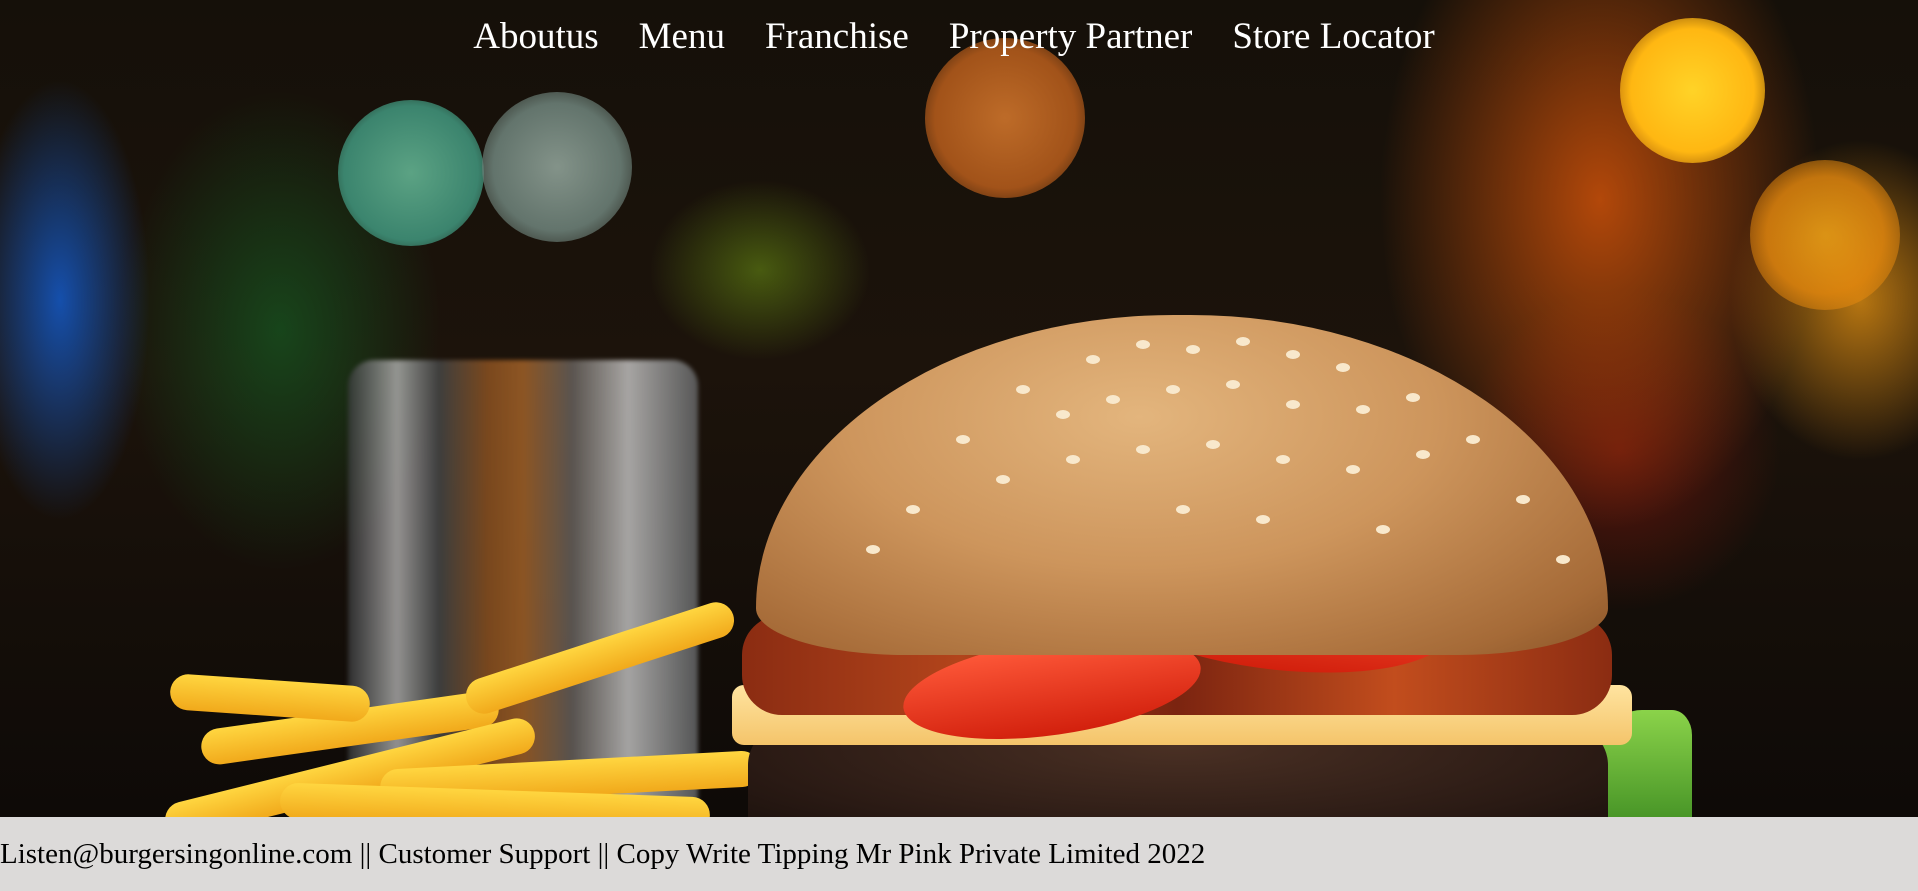 Image resolution: width=1918 pixels, height=891 pixels. What do you see at coordinates (1333, 37) in the screenshot?
I see `nav-item-store-locator: Store Locator` at bounding box center [1333, 37].